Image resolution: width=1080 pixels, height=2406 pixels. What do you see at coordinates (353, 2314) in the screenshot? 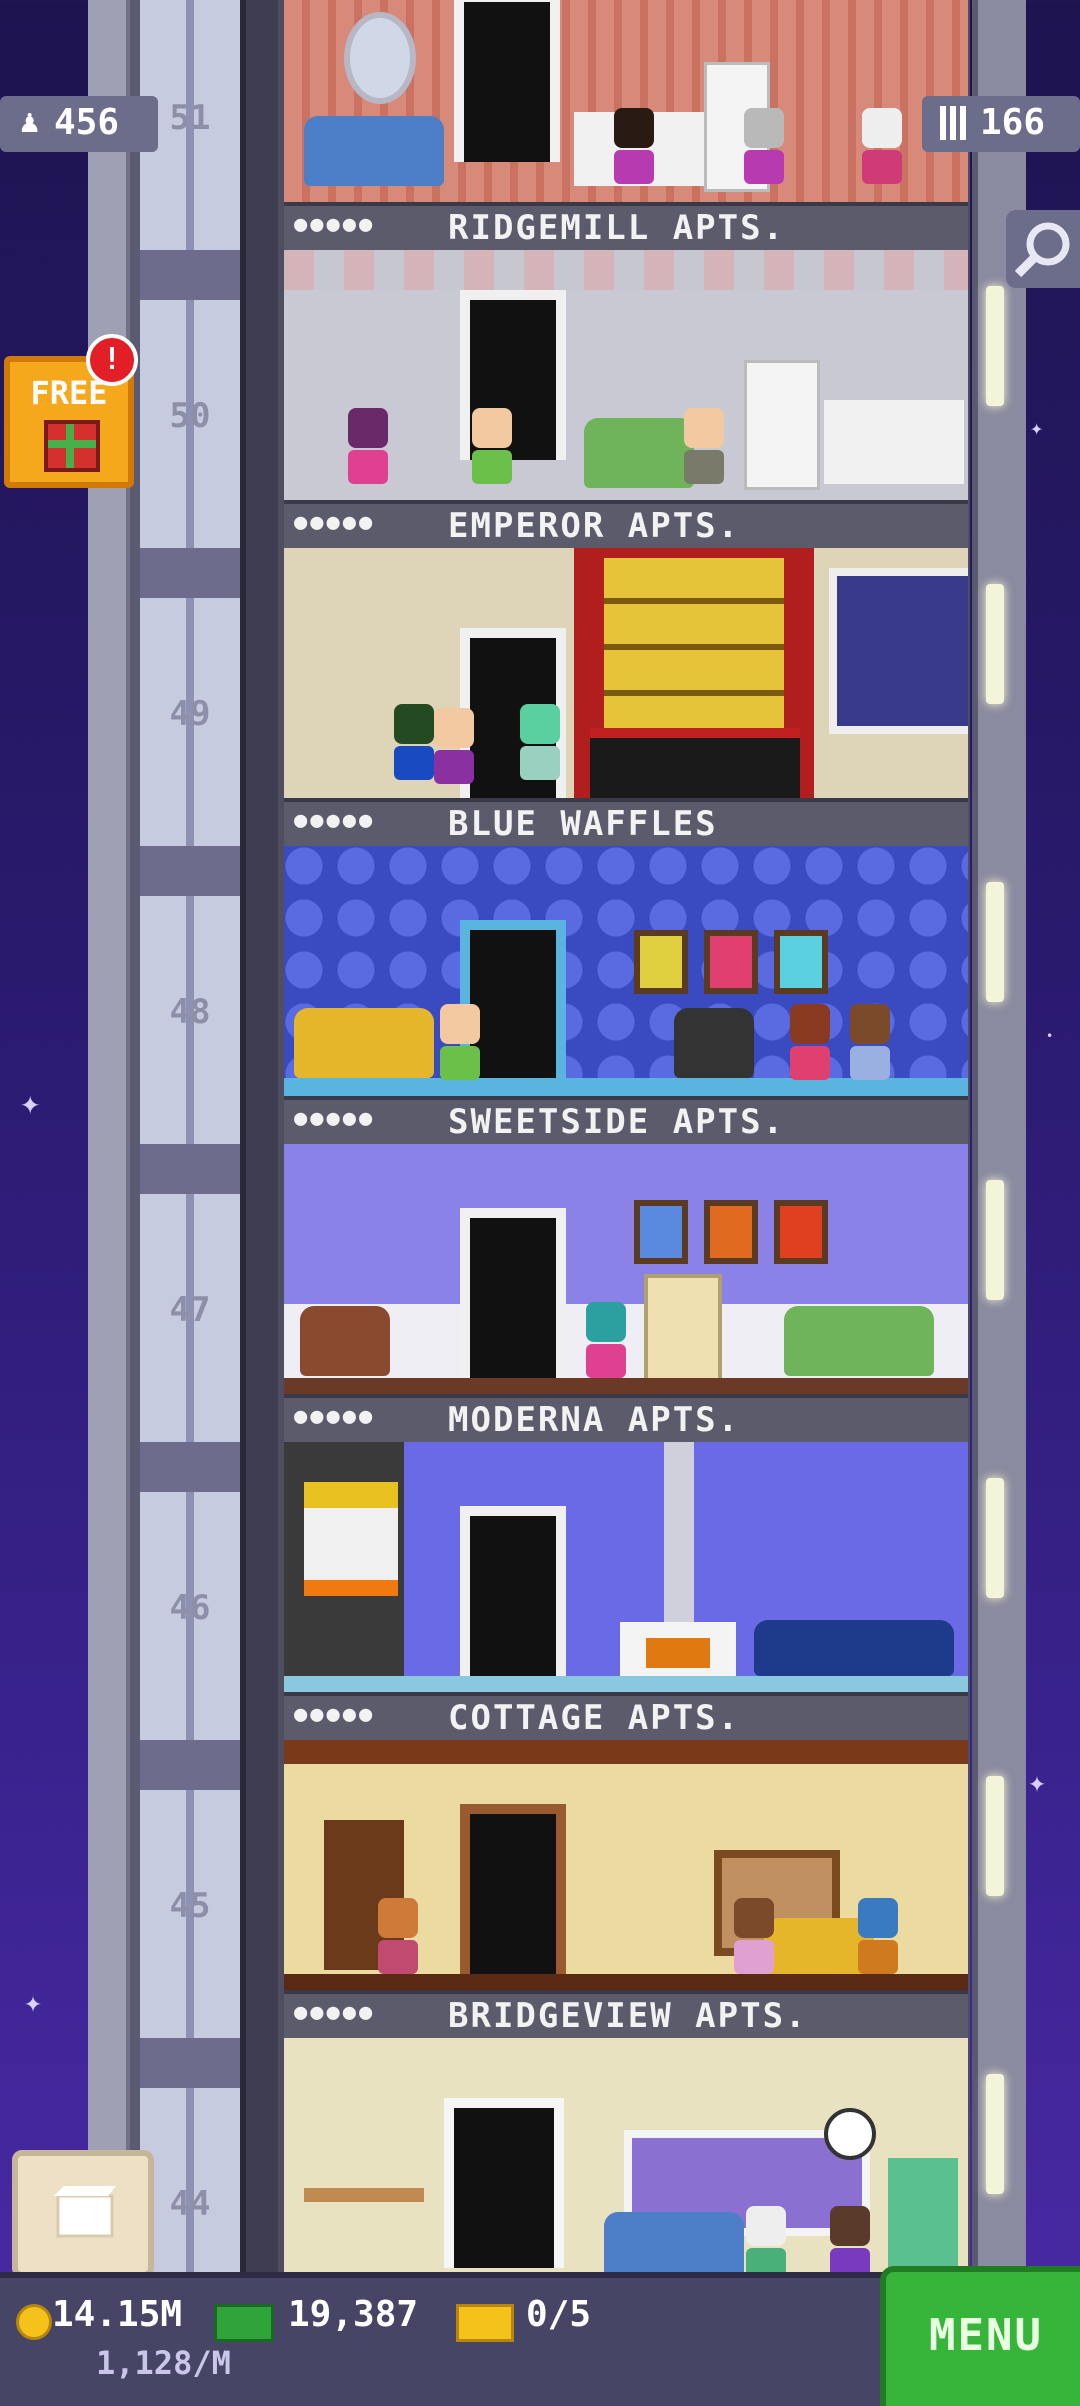
I see `bux-value: 19,387` at bounding box center [353, 2314].